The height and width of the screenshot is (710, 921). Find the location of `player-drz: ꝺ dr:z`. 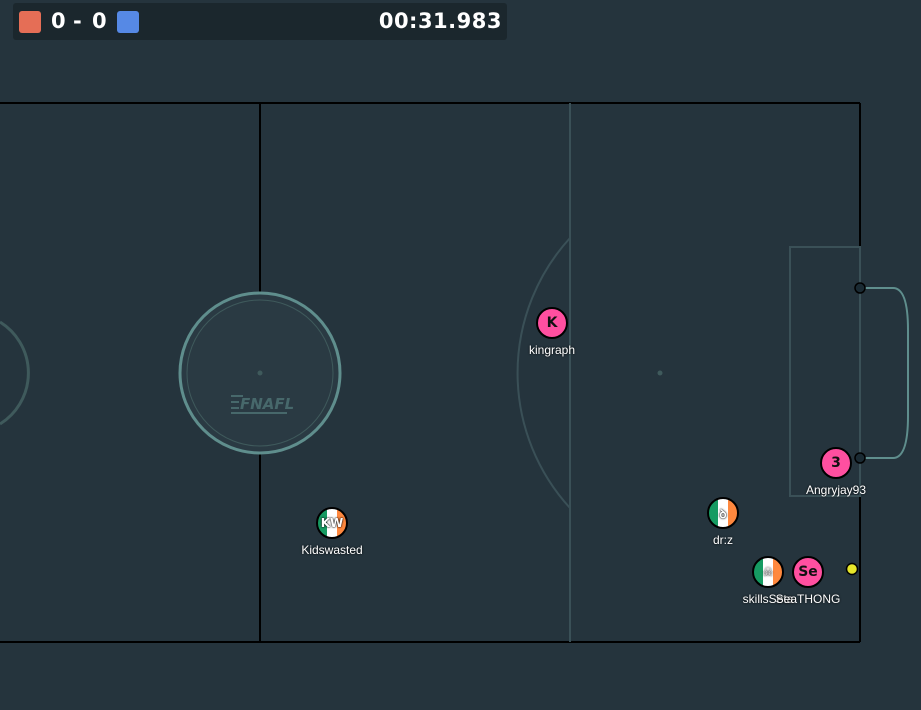

player-drz: ꝺ dr:z is located at coordinates (723, 522).